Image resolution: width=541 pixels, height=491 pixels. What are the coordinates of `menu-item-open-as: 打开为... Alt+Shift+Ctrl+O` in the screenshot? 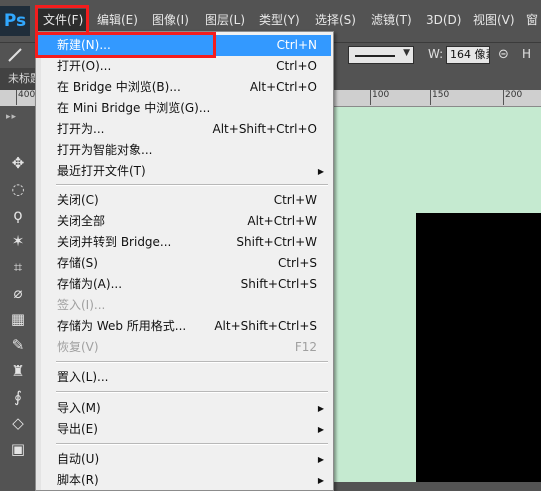 It's located at (184, 129).